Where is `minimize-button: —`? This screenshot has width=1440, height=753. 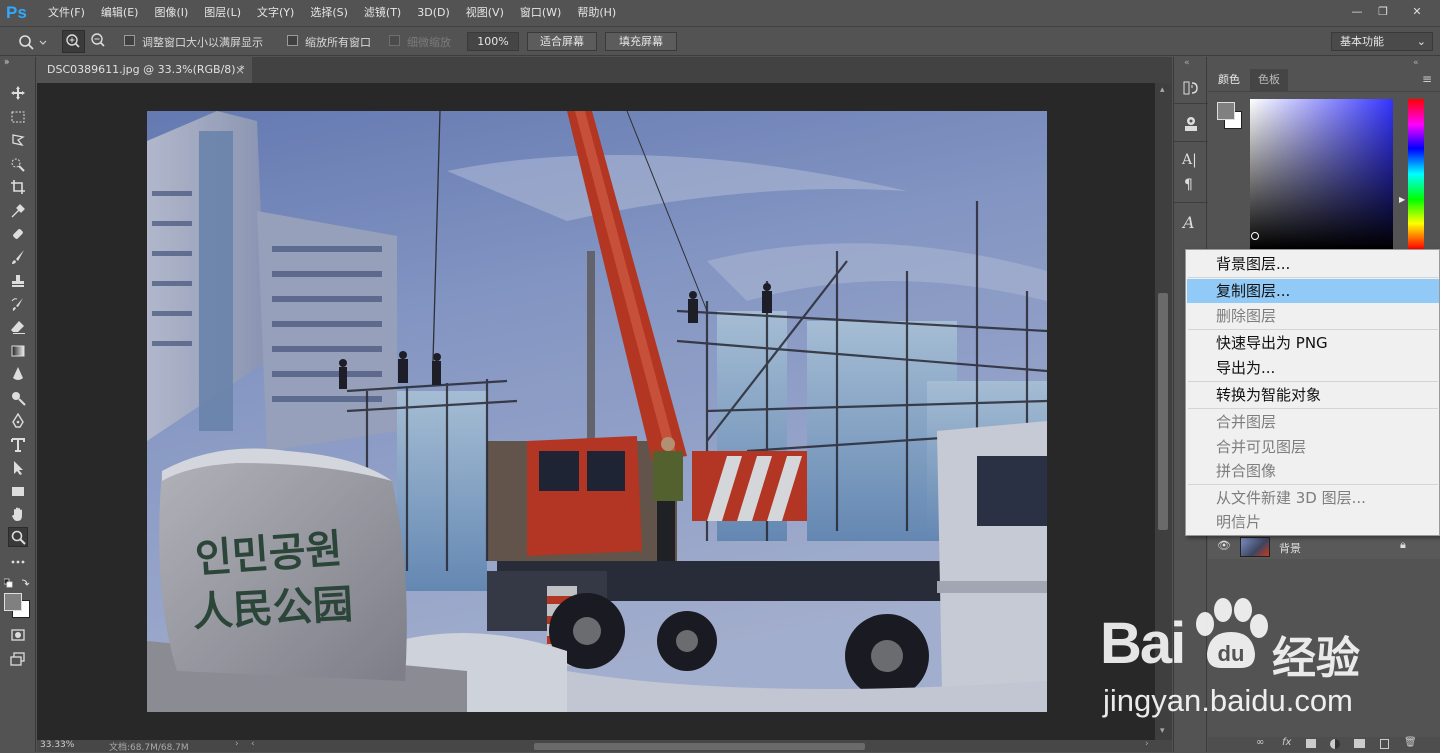 minimize-button: — is located at coordinates (1357, 12).